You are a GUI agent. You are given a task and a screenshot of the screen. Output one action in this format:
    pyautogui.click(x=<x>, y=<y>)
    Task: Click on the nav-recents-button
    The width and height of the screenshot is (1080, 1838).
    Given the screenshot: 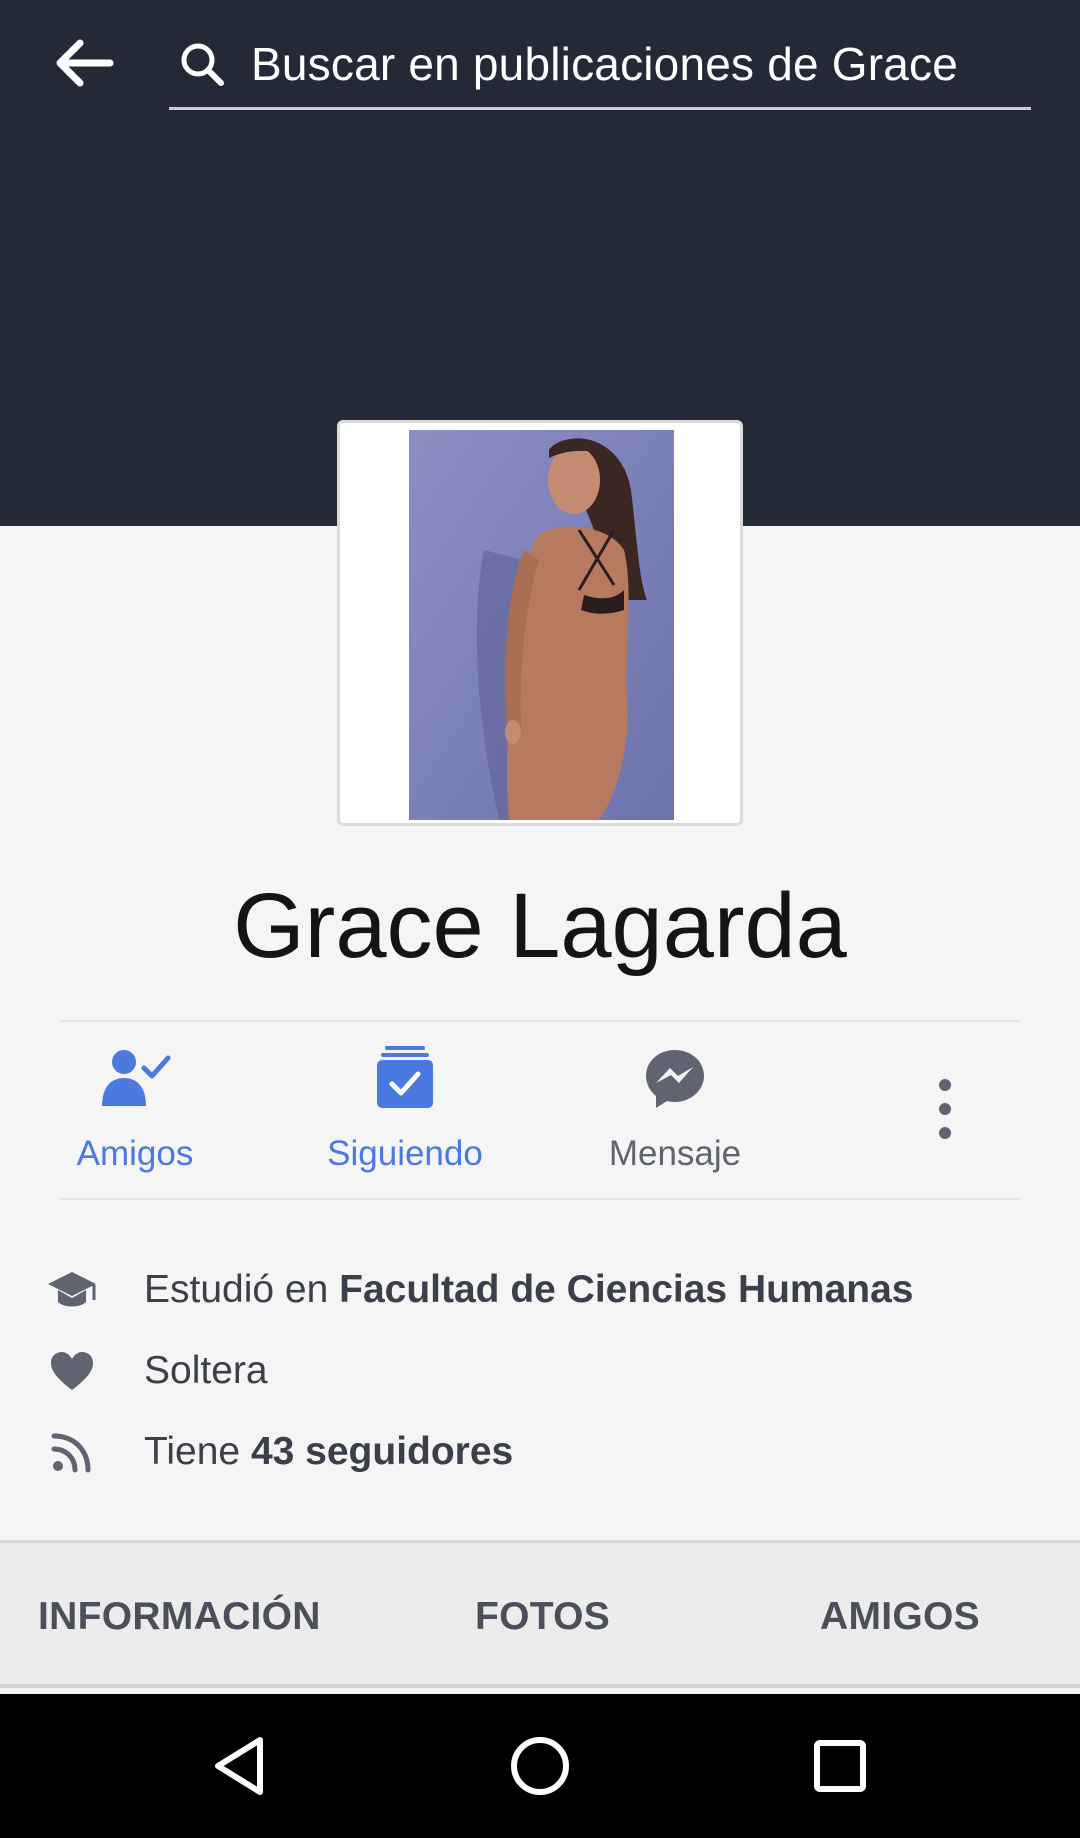 What is the action you would take?
    pyautogui.click(x=840, y=1766)
    